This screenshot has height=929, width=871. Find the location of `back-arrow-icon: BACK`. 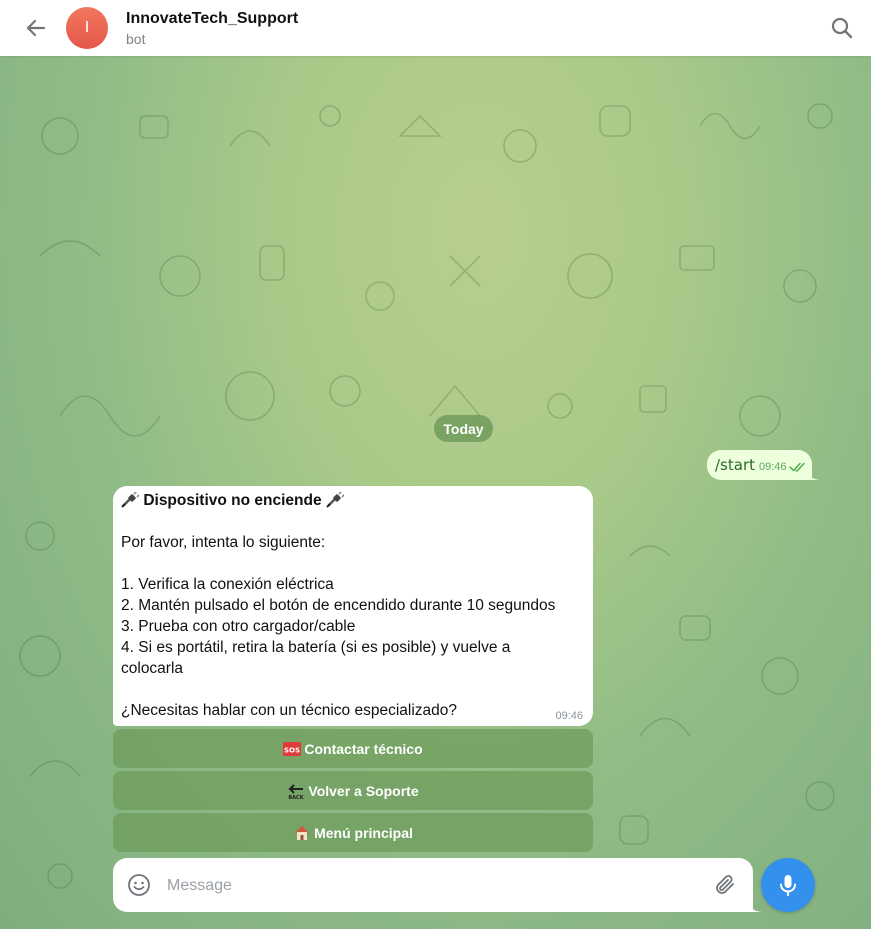

back-arrow-icon: BACK is located at coordinates (297, 791).